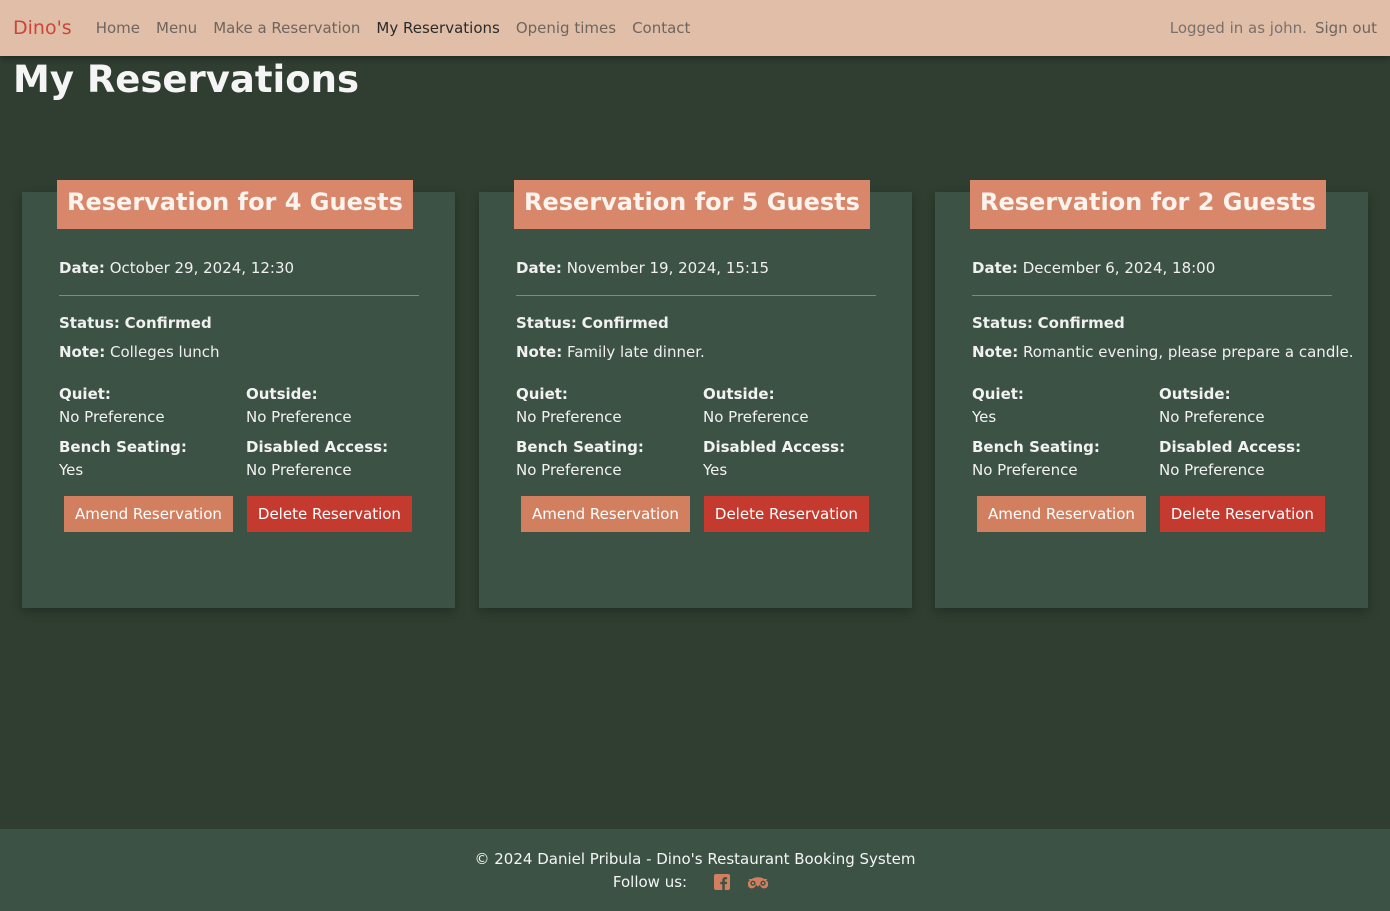 The image size is (1390, 911). What do you see at coordinates (758, 882) in the screenshot?
I see `tripadvisor-icon` at bounding box center [758, 882].